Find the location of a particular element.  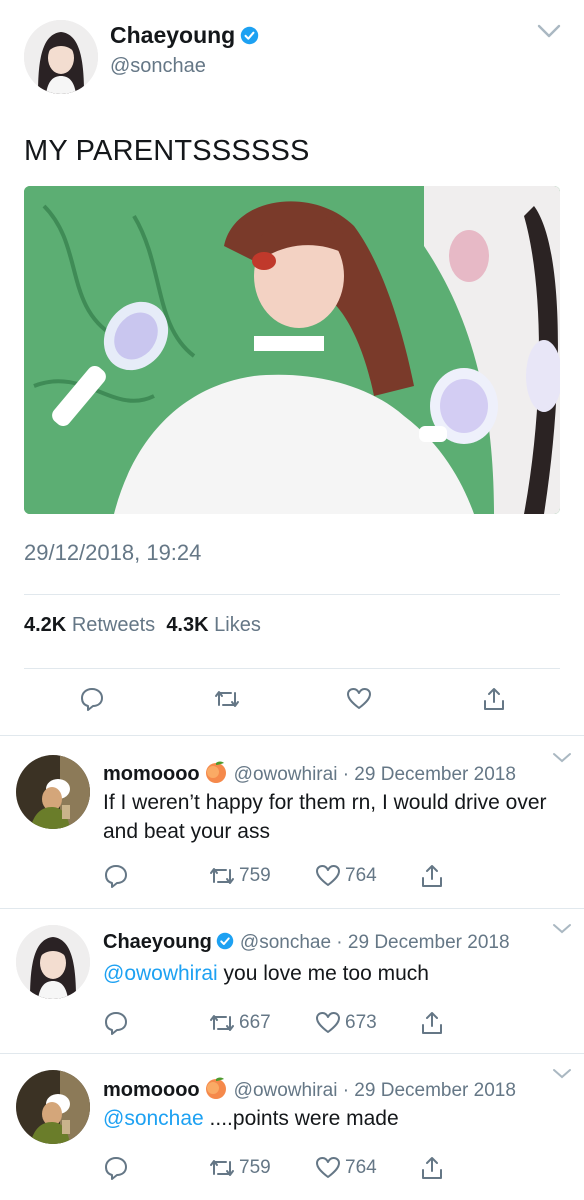

reply-header: Chaeyoung @sonchae · 29 December 2018 is located at coordinates (306, 942).